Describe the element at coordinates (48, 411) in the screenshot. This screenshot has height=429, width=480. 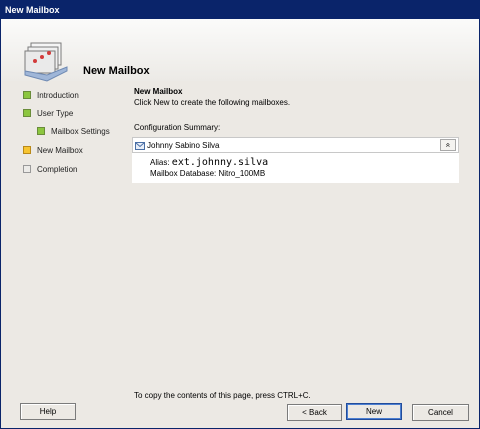
I see `help-button: Help` at that location.